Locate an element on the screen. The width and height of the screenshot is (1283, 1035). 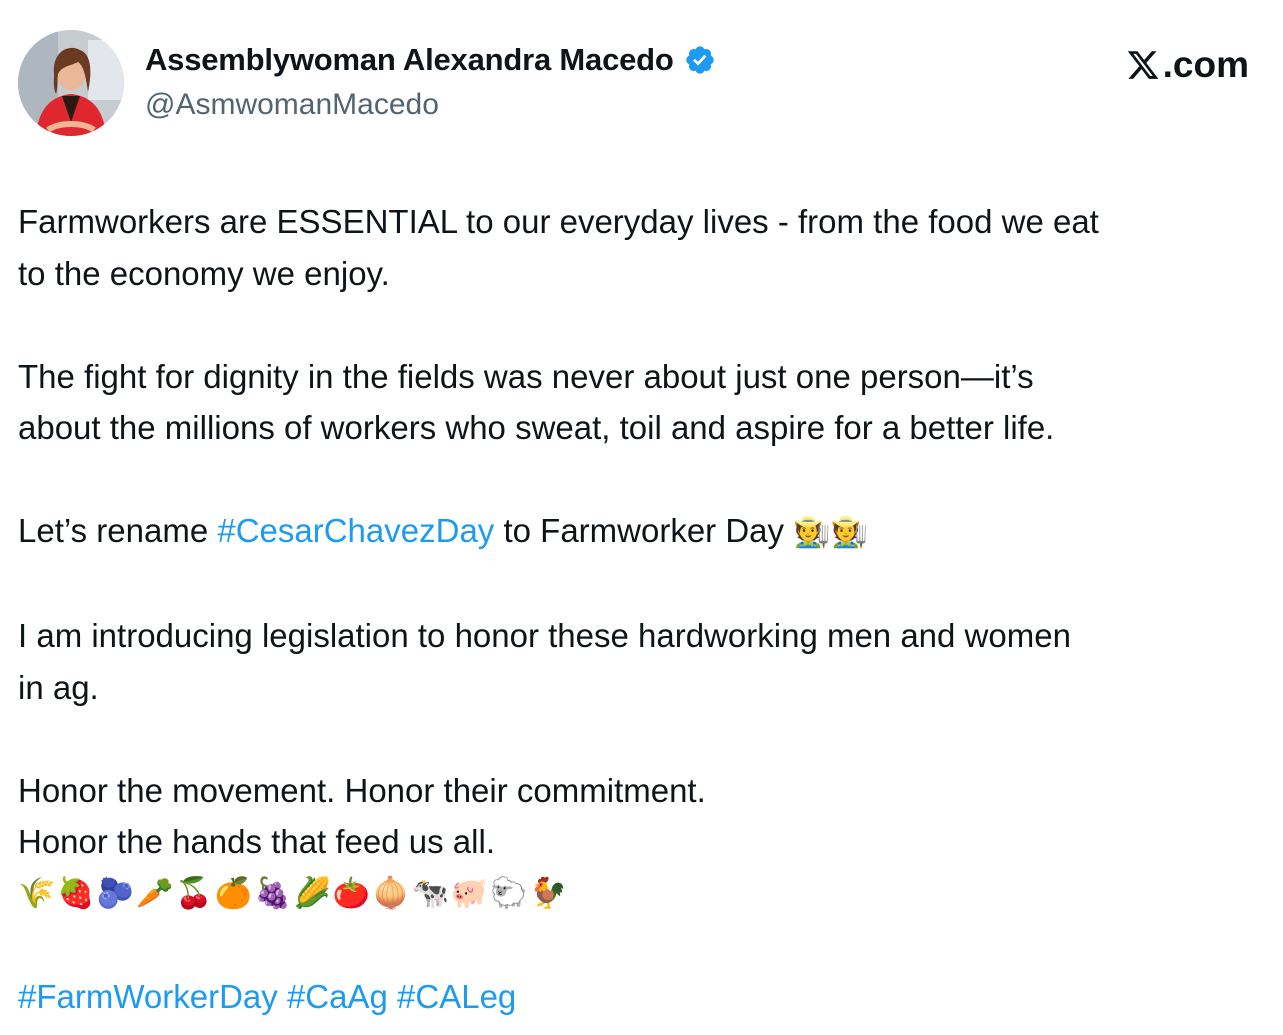
produce-emoji-icon-row: 🌾🍓🫐🥕🍒🍊🍇🌽🍅🧅🐄🐖🐑🐓 is located at coordinates (293, 893).